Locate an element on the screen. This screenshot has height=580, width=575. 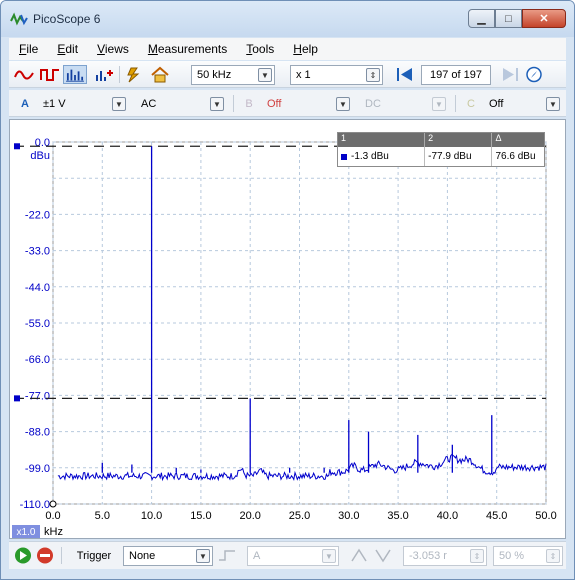
y-tick-label: -22.0 is located at coordinates (37, 215).